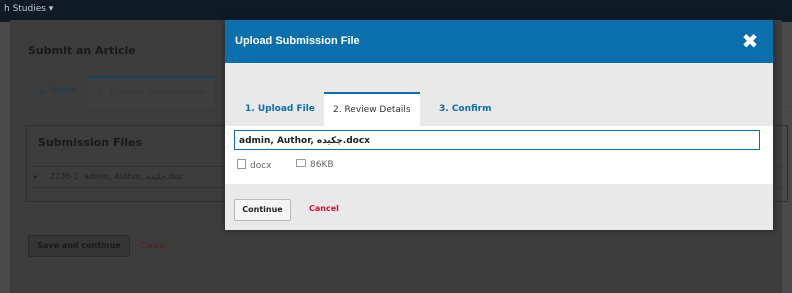 The height and width of the screenshot is (293, 792). What do you see at coordinates (82, 50) in the screenshot?
I see `page-title: Submit an Article` at bounding box center [82, 50].